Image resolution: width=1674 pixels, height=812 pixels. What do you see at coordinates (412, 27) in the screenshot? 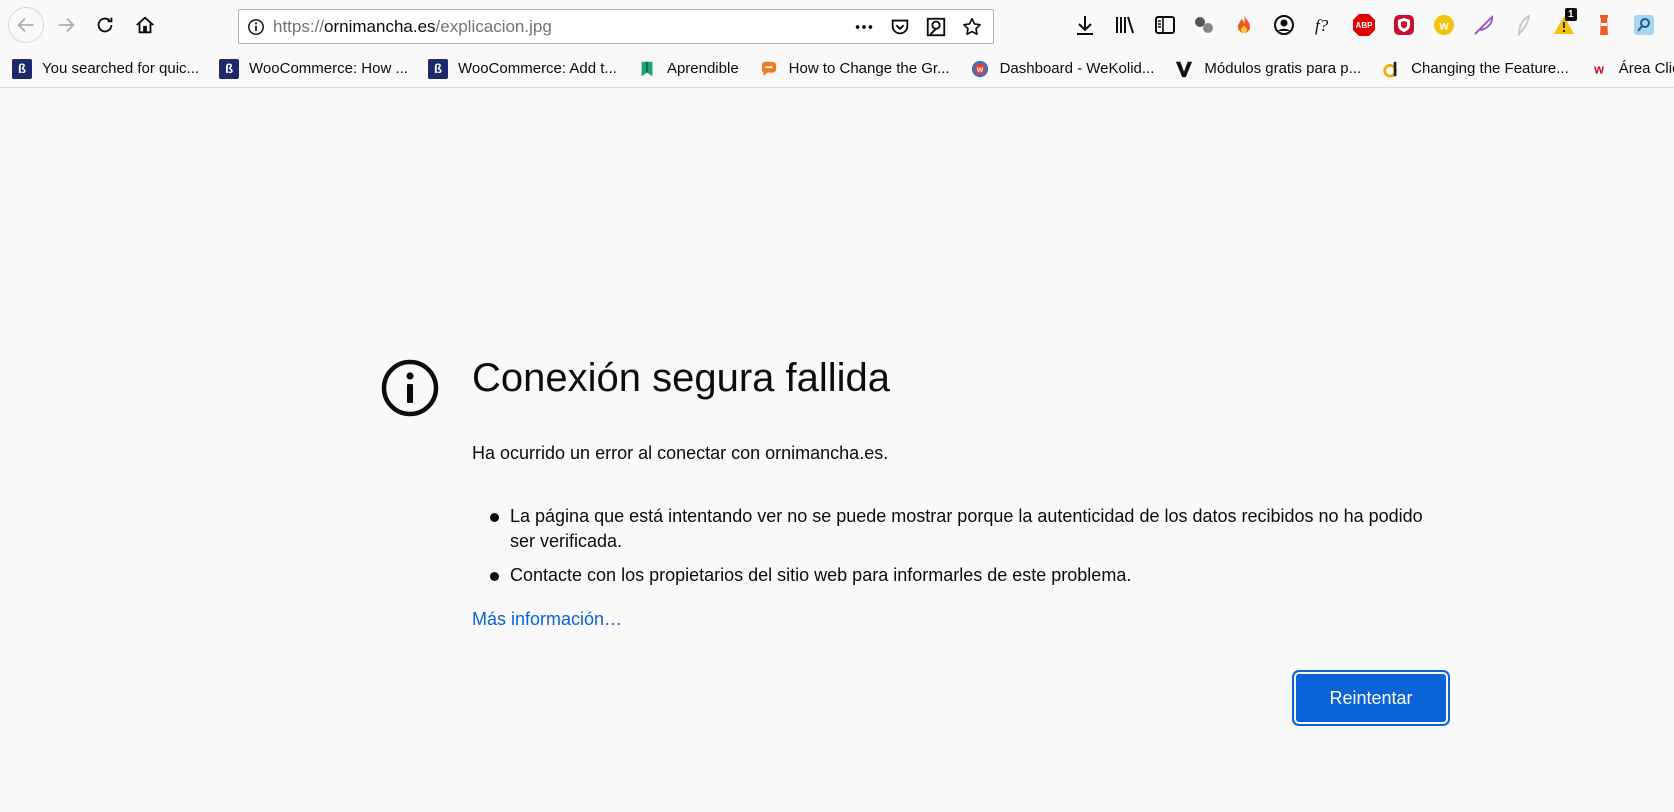
I see `url-text: https://ornimancha.es/explicacion.jpg` at bounding box center [412, 27].